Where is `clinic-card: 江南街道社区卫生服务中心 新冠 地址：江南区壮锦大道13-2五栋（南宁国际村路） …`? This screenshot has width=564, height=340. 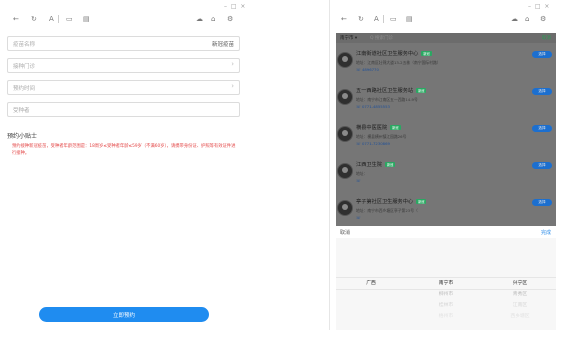 clinic-card: 江南街道社区卫生服务中心 新冠 地址：江南区壮锦大道13-2五栋（南宁国际村路） … is located at coordinates (446, 64).